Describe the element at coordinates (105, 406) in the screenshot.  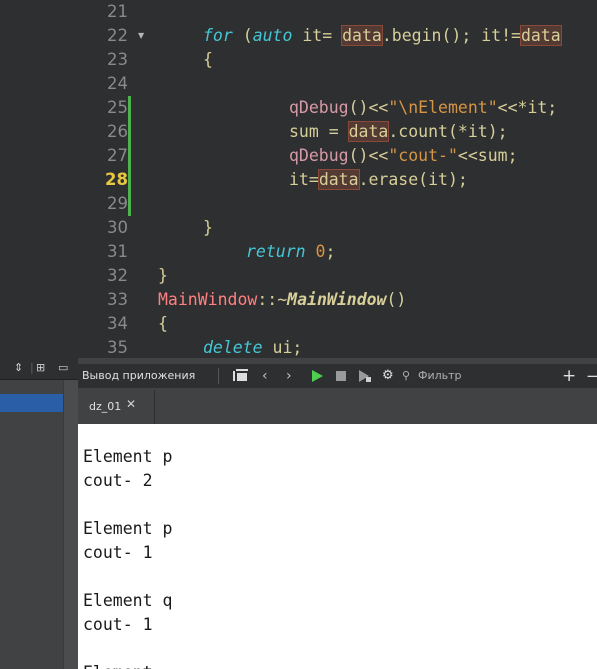
I see `tab-label: dz_01` at that location.